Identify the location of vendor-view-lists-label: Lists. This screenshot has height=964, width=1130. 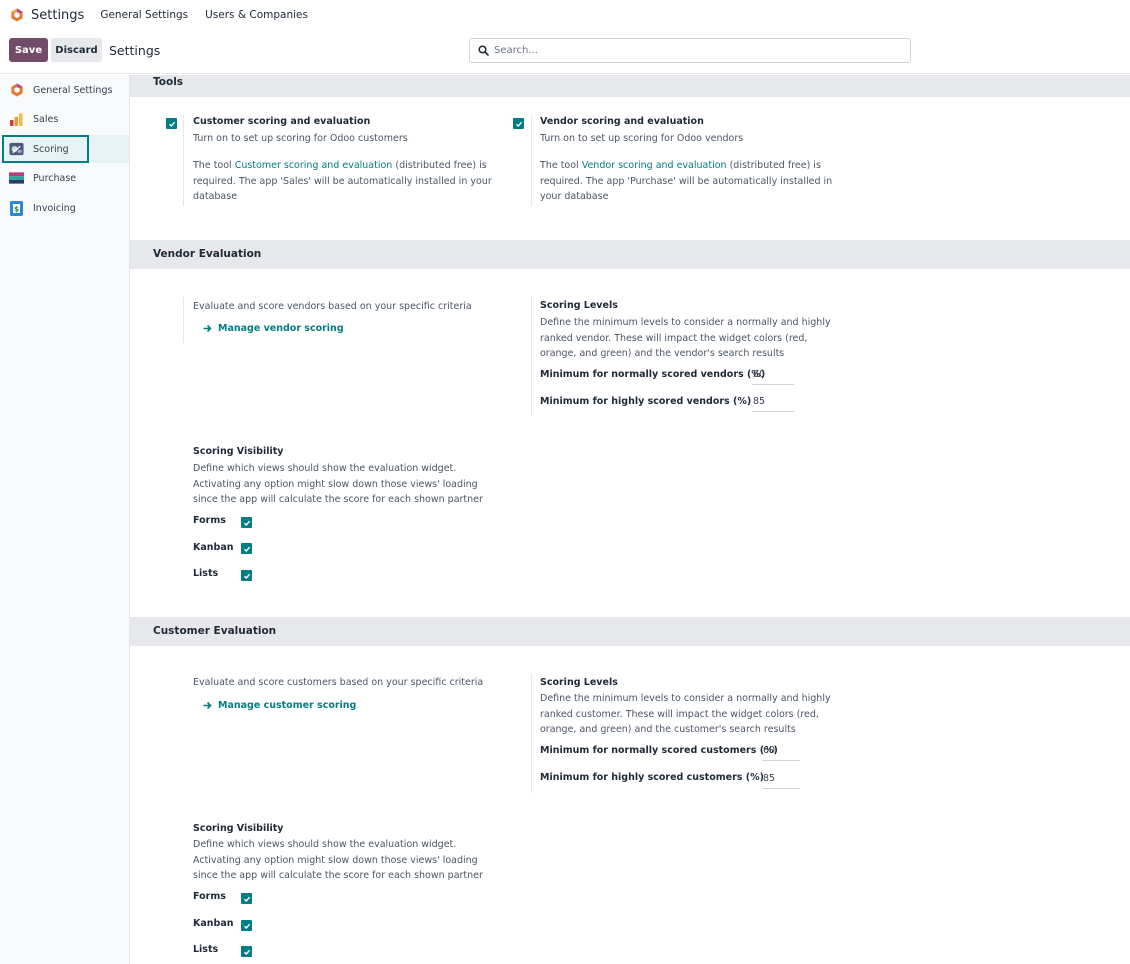
(206, 573).